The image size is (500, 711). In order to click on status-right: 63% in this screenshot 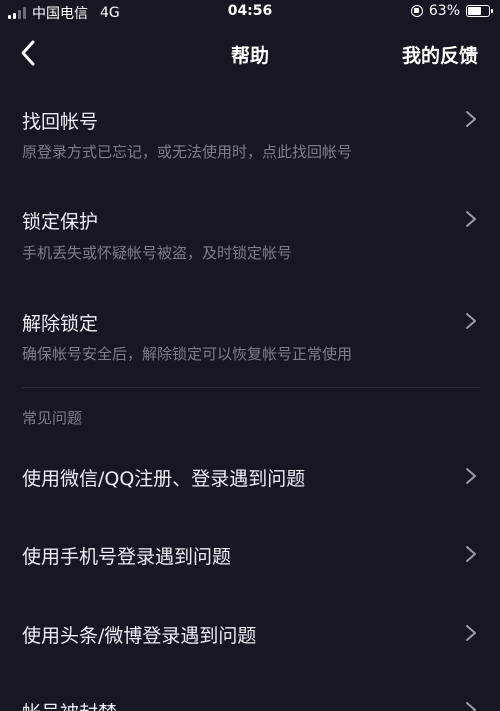, I will do `click(451, 11)`.